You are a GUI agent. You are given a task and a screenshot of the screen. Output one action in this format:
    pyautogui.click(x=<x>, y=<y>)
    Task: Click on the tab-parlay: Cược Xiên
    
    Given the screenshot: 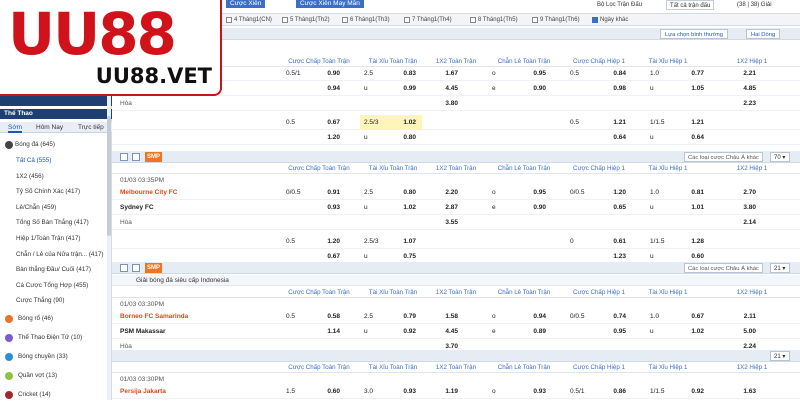 What is the action you would take?
    pyautogui.click(x=246, y=4)
    